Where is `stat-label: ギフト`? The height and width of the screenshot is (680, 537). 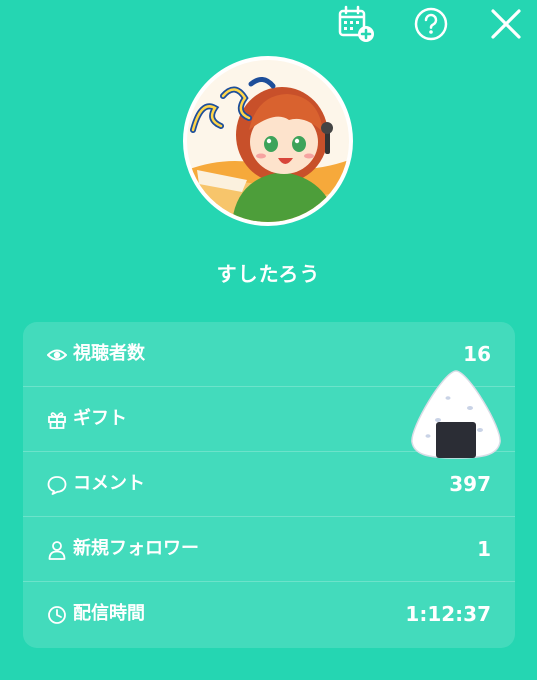 stat-label: ギフト is located at coordinates (100, 418).